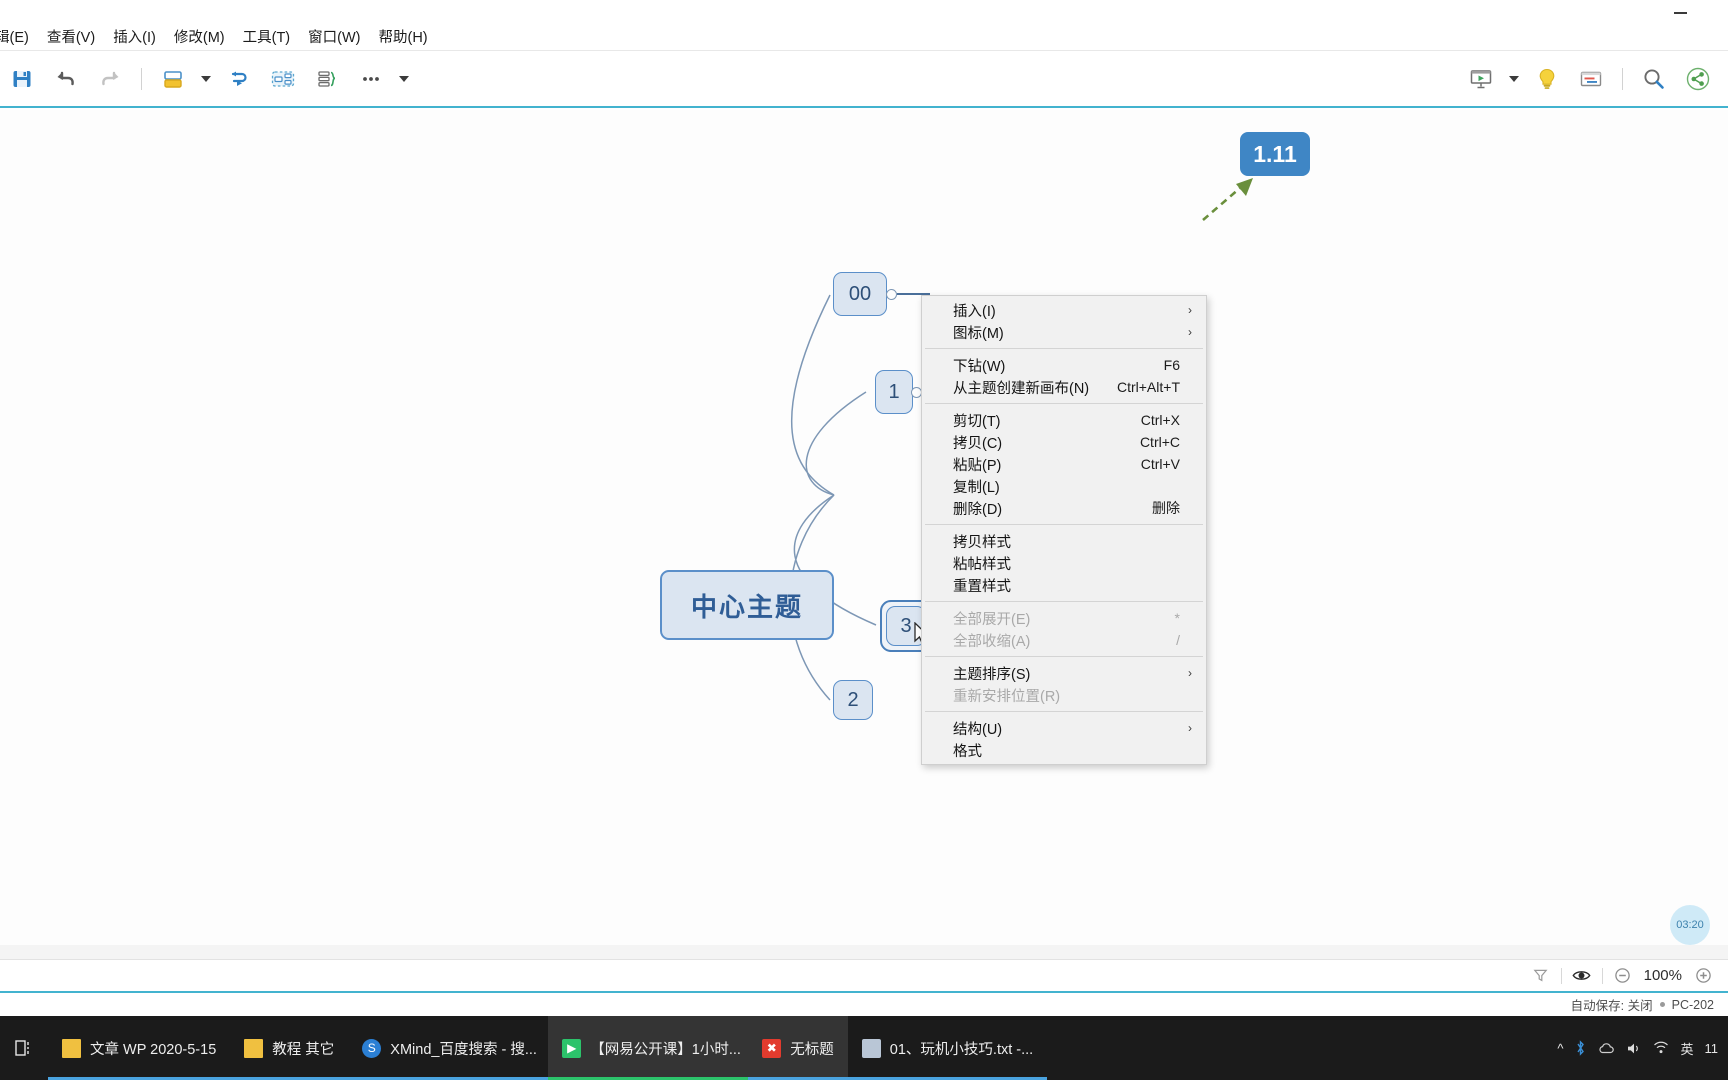 Image resolution: width=1728 pixels, height=1080 pixels. I want to click on context-menu-item-shortcut: Ctrl+V, so click(1160, 464).